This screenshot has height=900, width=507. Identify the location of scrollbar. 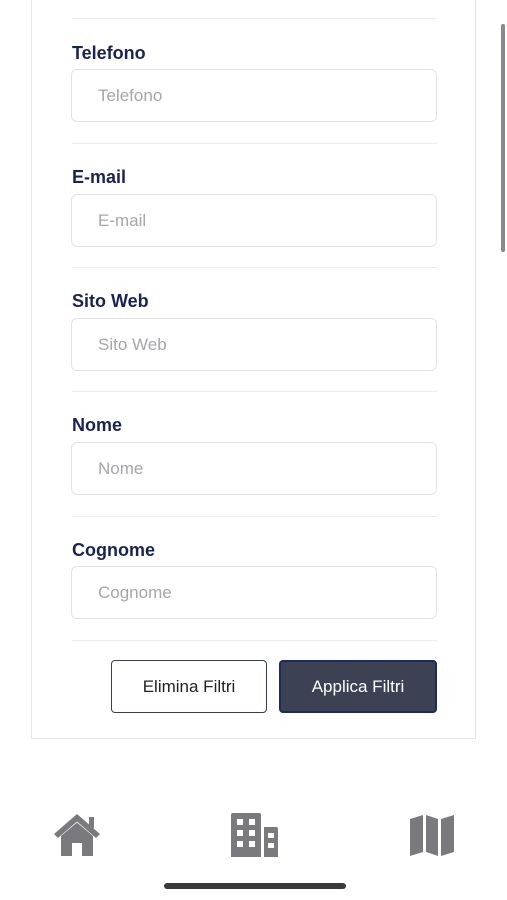
(503, 138).